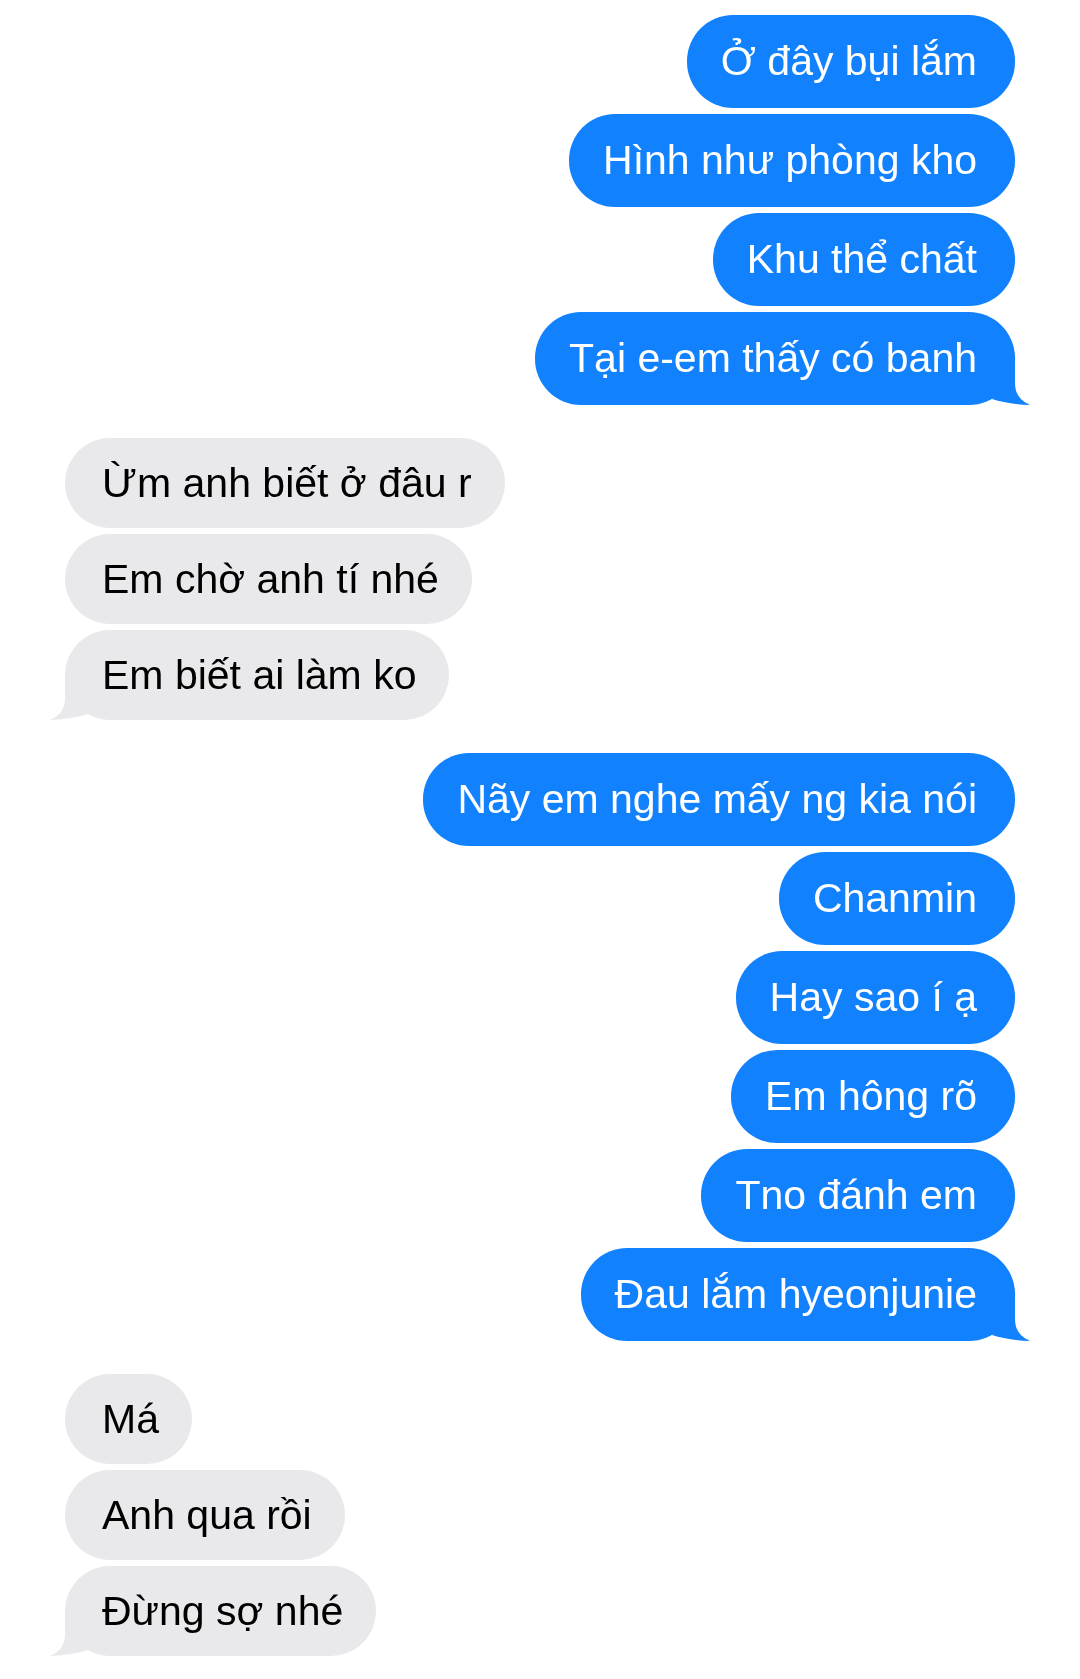 The width and height of the screenshot is (1080, 1679). Describe the element at coordinates (805, 1294) in the screenshot. I see `message-bubble: Đau lắm hyeonjunie` at that location.